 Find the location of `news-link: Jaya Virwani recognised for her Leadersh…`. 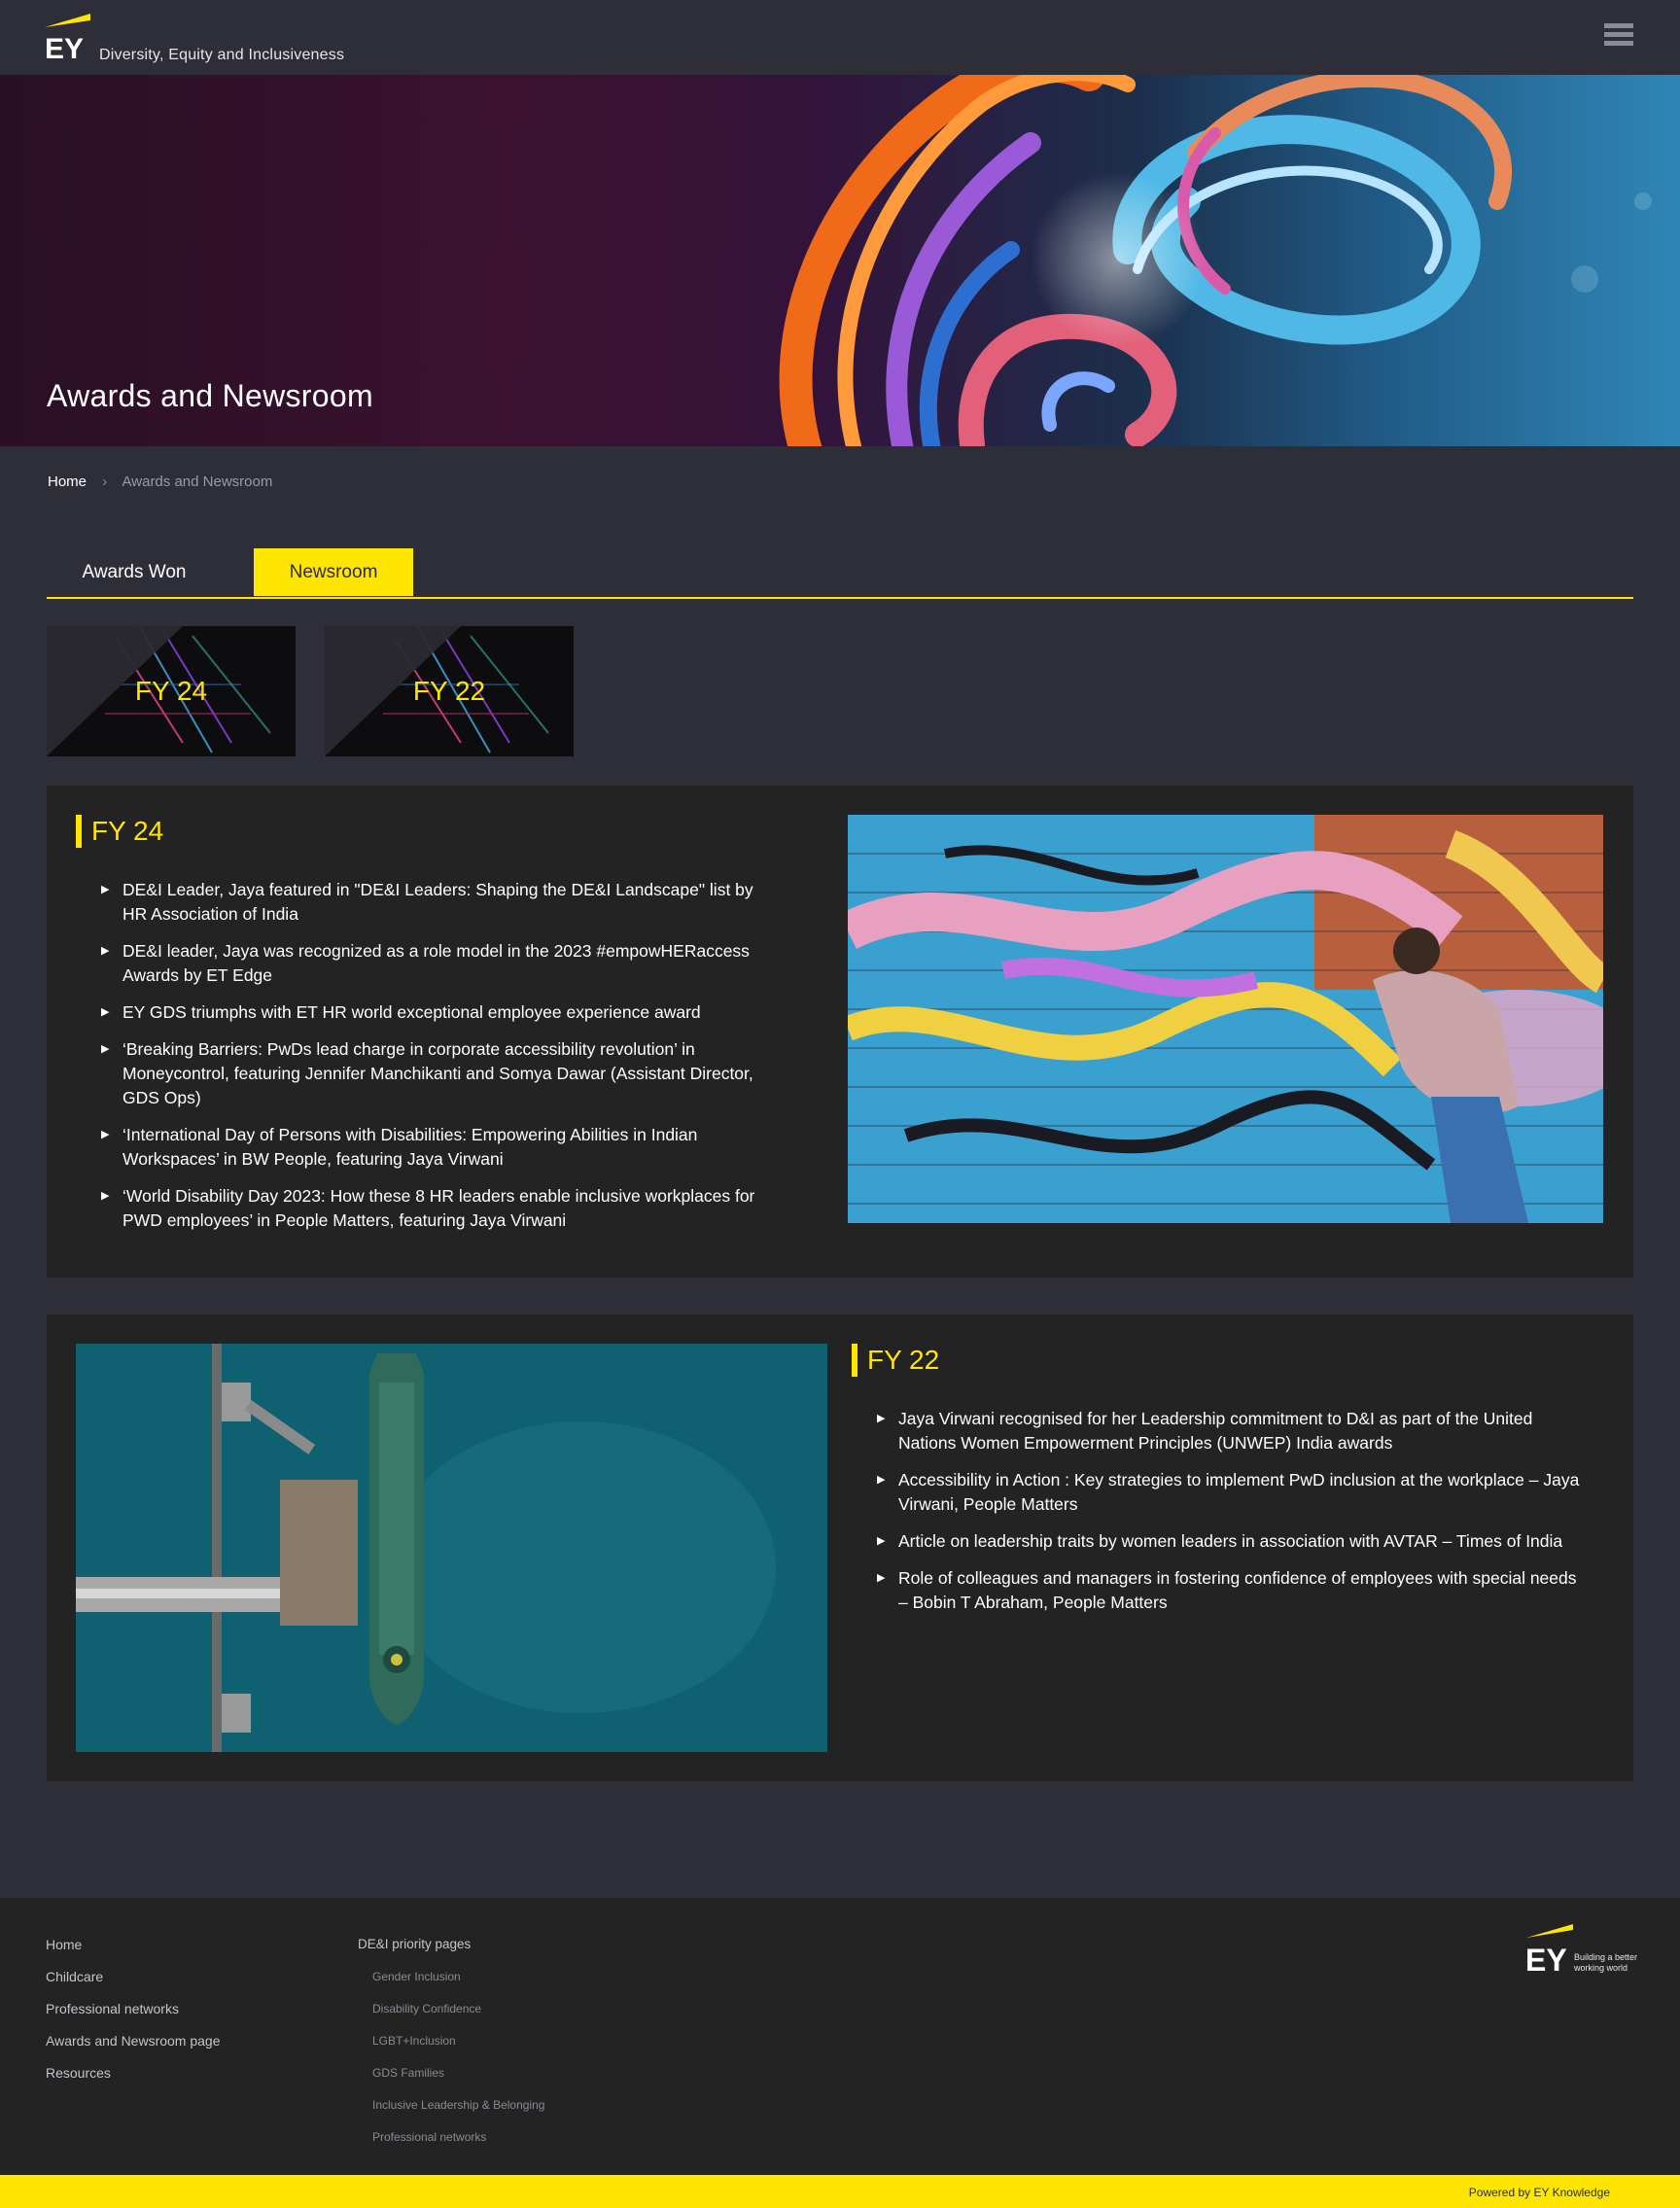

news-link: Jaya Virwani recognised for her Leadersh… is located at coordinates (1215, 1431).